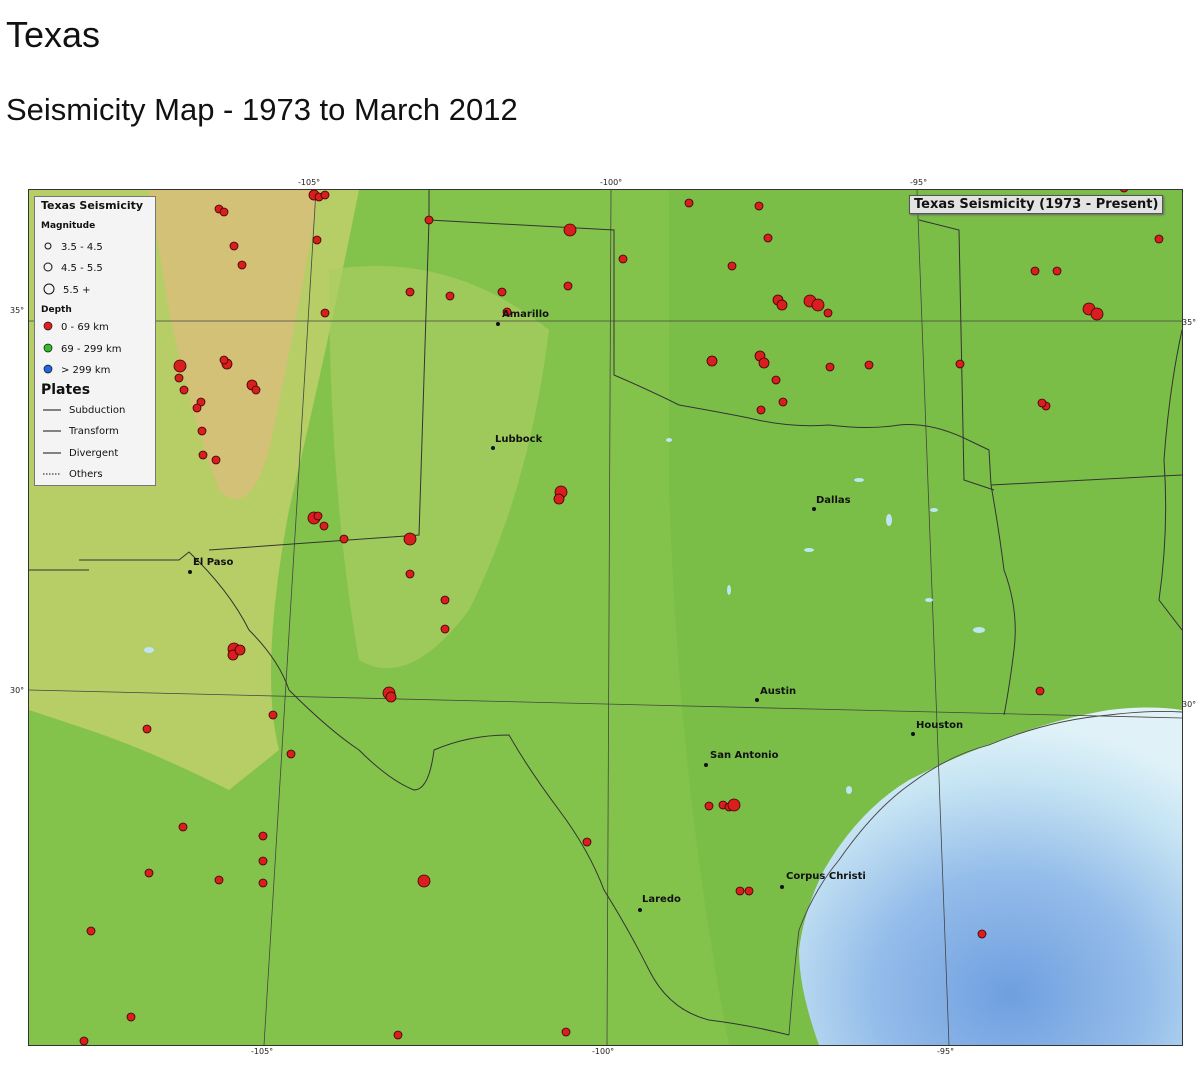 The height and width of the screenshot is (1066, 1200). I want to click on legend-plate-item: Subduction, so click(84, 410).